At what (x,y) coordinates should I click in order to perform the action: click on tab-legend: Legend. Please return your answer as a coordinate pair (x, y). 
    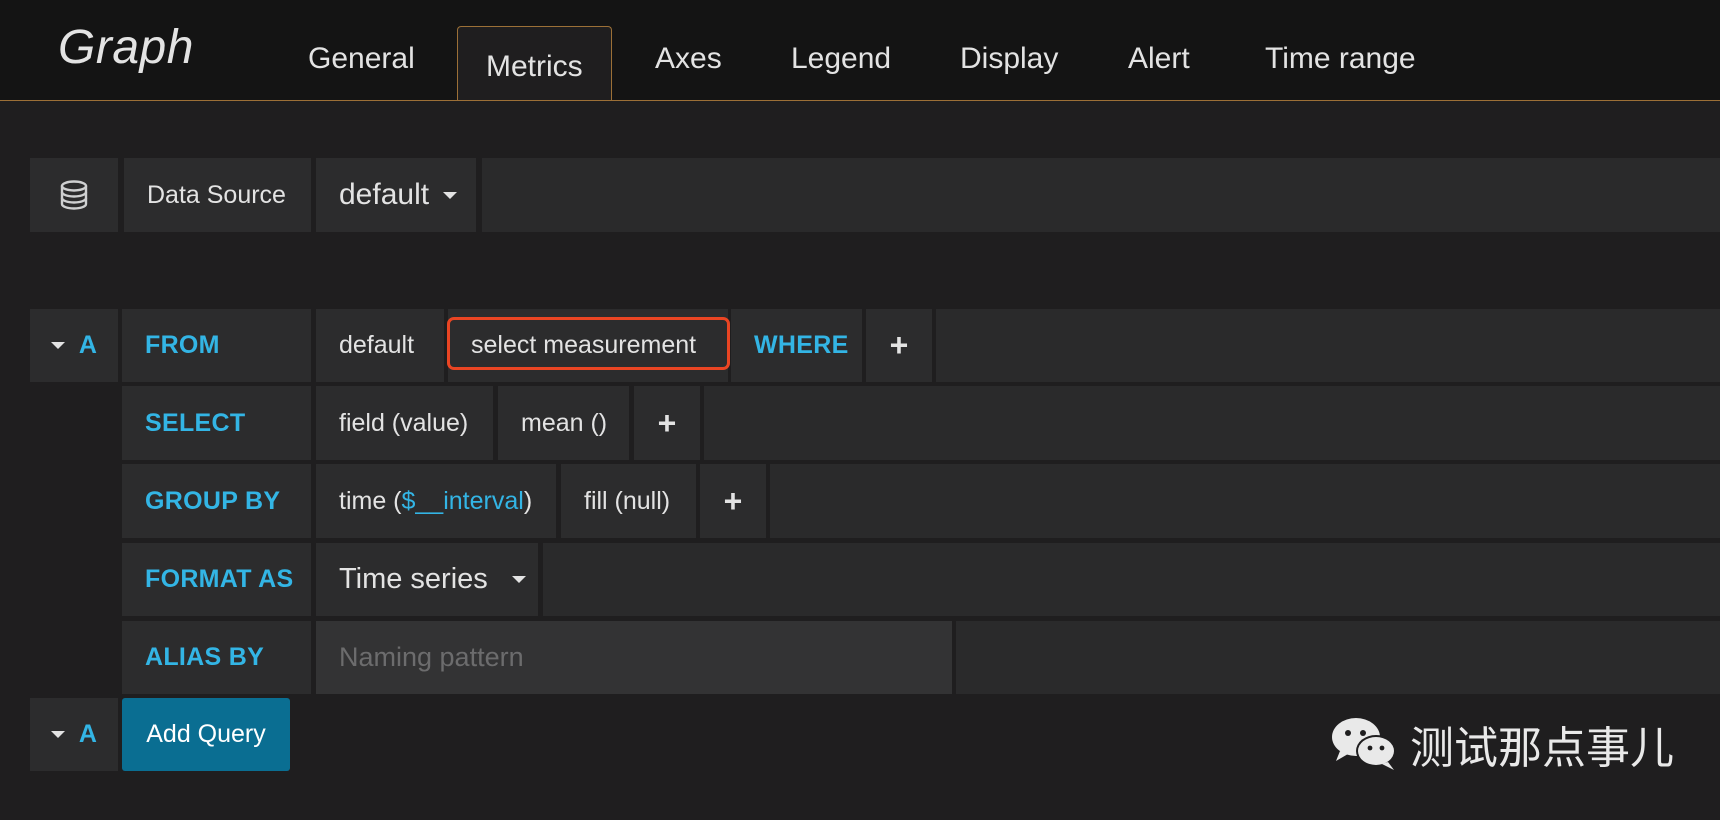
    Looking at the image, I should click on (841, 59).